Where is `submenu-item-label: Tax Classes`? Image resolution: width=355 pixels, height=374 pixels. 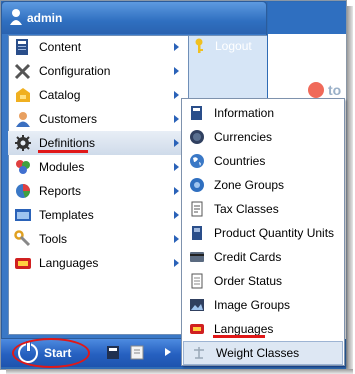
submenu-item-label: Tax Classes is located at coordinates (246, 209).